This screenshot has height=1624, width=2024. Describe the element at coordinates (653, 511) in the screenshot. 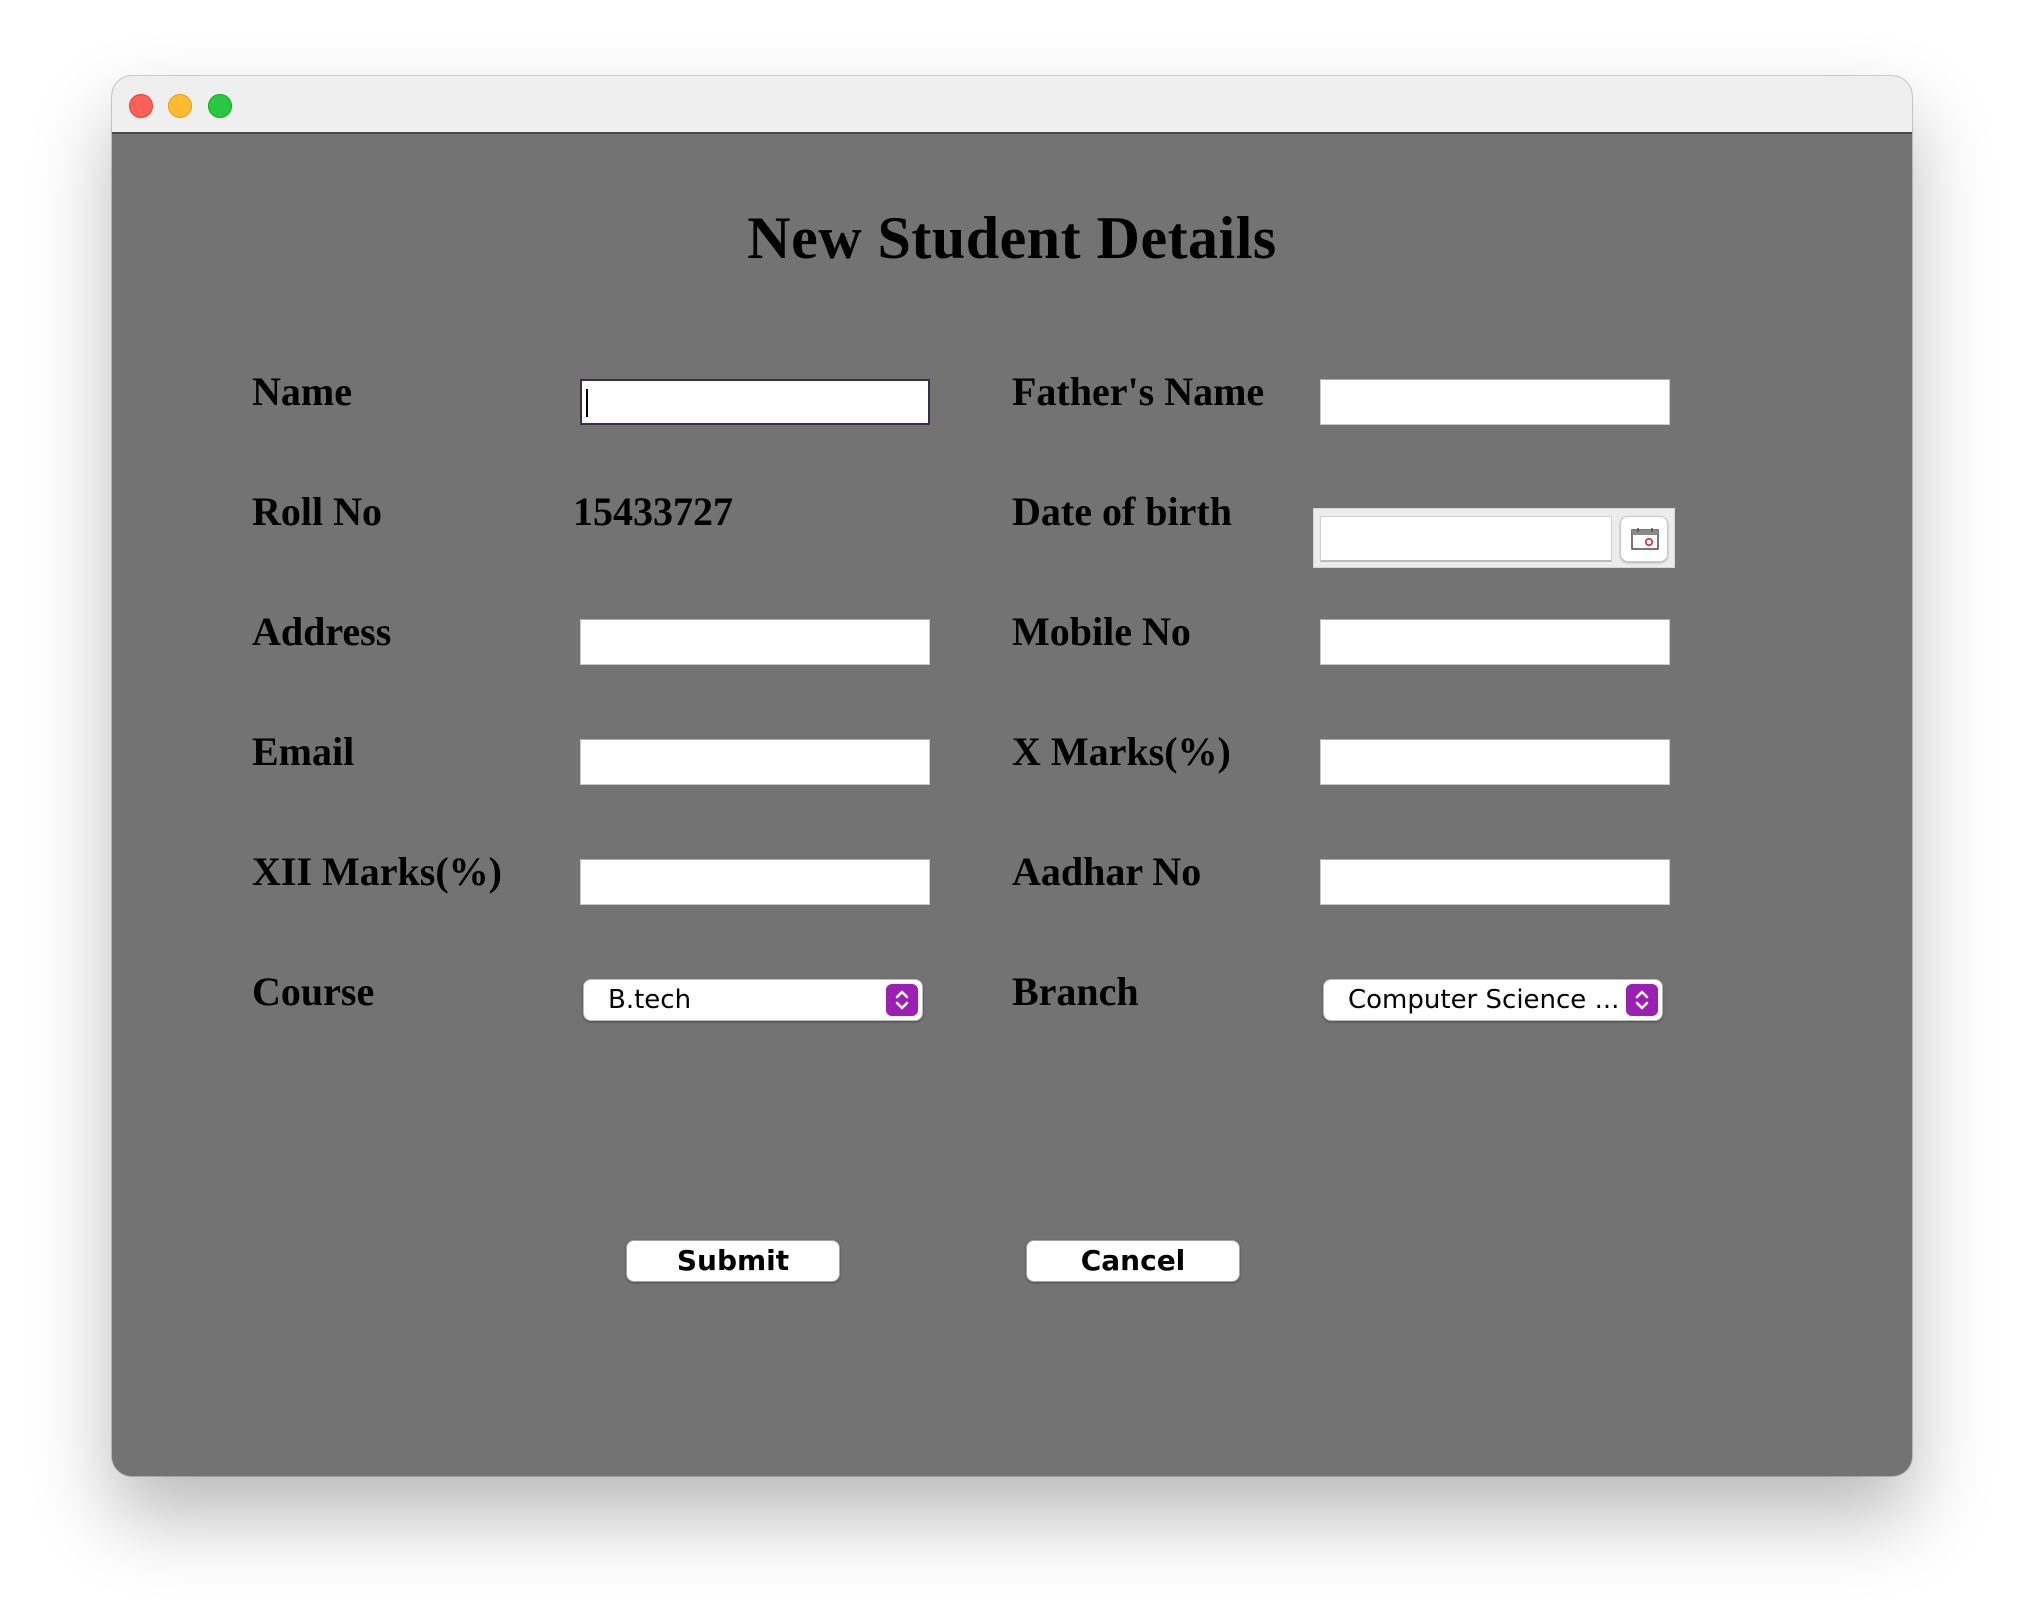

I see `roll-no-value: 15433727` at that location.